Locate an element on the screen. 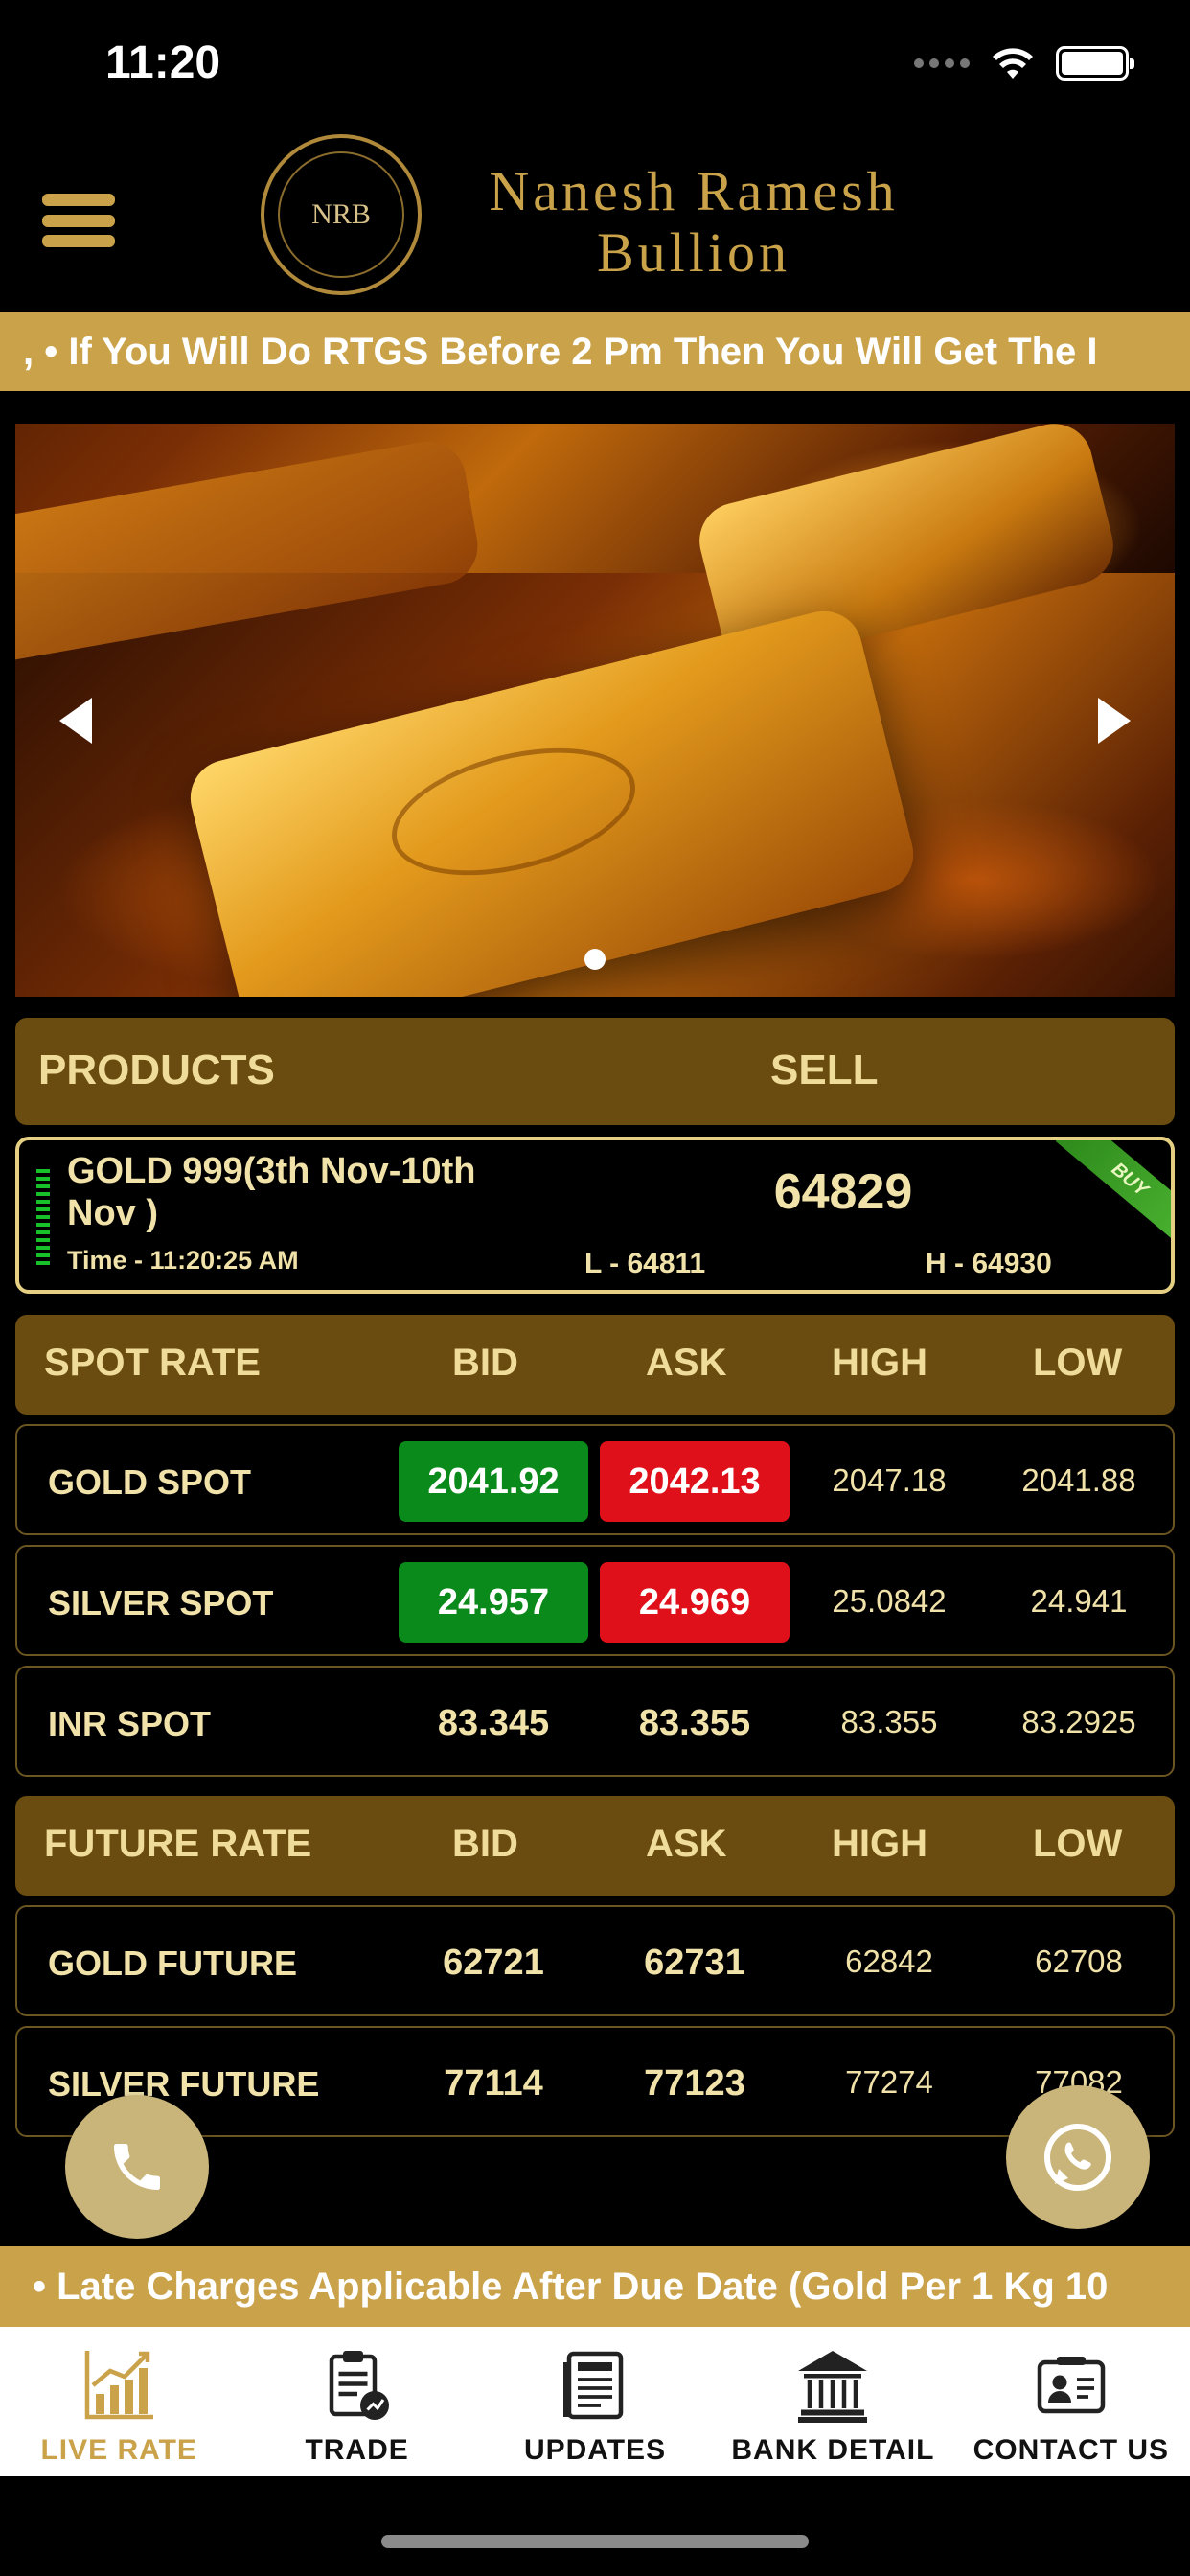 Image resolution: width=1190 pixels, height=2576 pixels. hamburger-menu-icon is located at coordinates (78, 220).